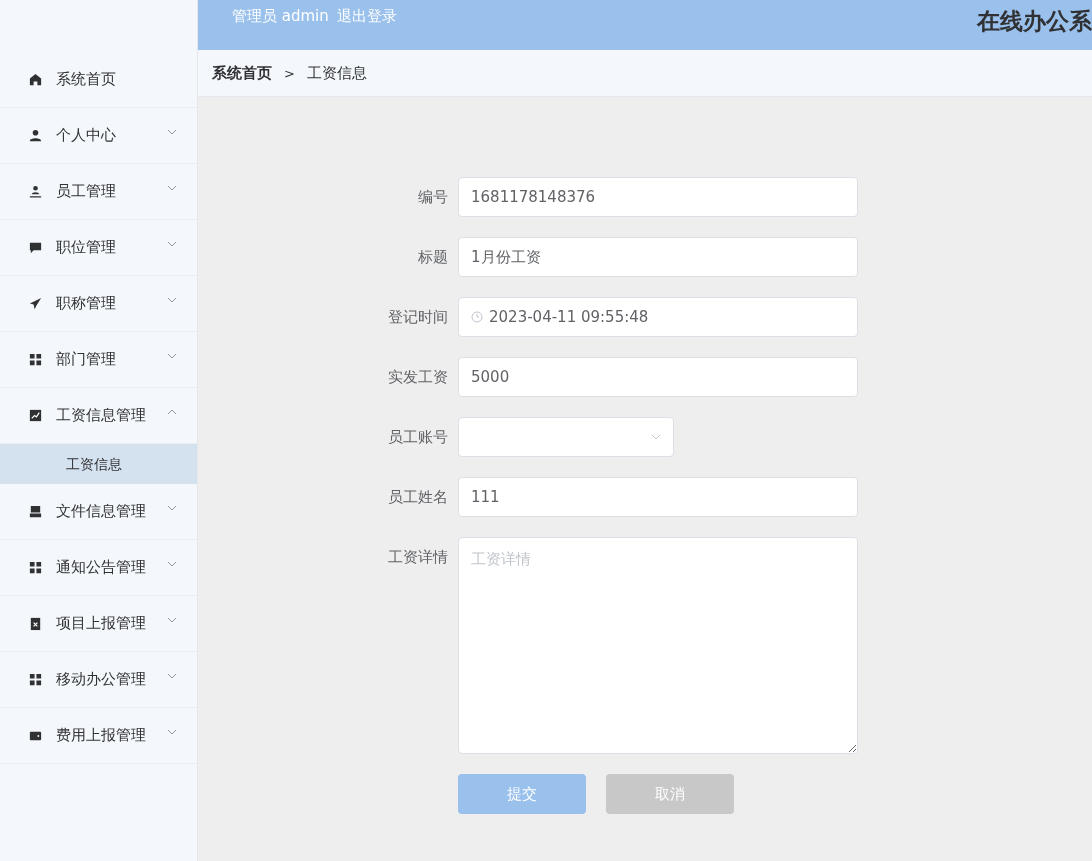 The height and width of the screenshot is (861, 1092). Describe the element at coordinates (35, 135) in the screenshot. I see `user-icon` at that location.